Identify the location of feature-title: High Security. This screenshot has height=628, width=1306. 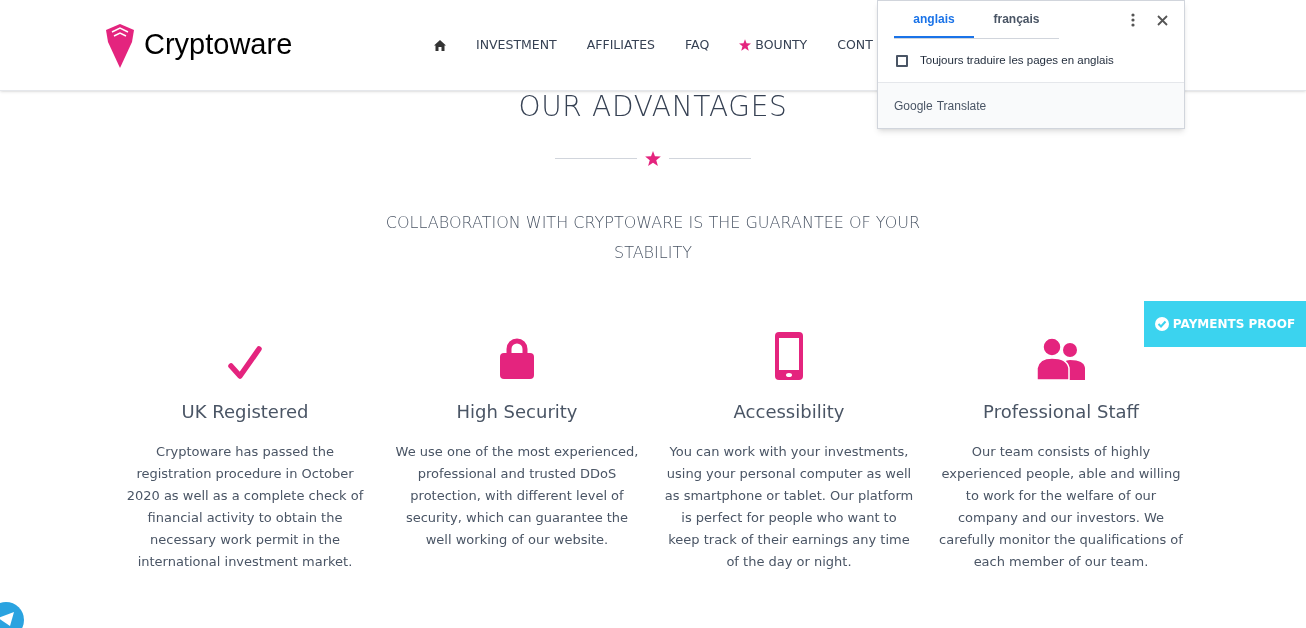
(517, 412).